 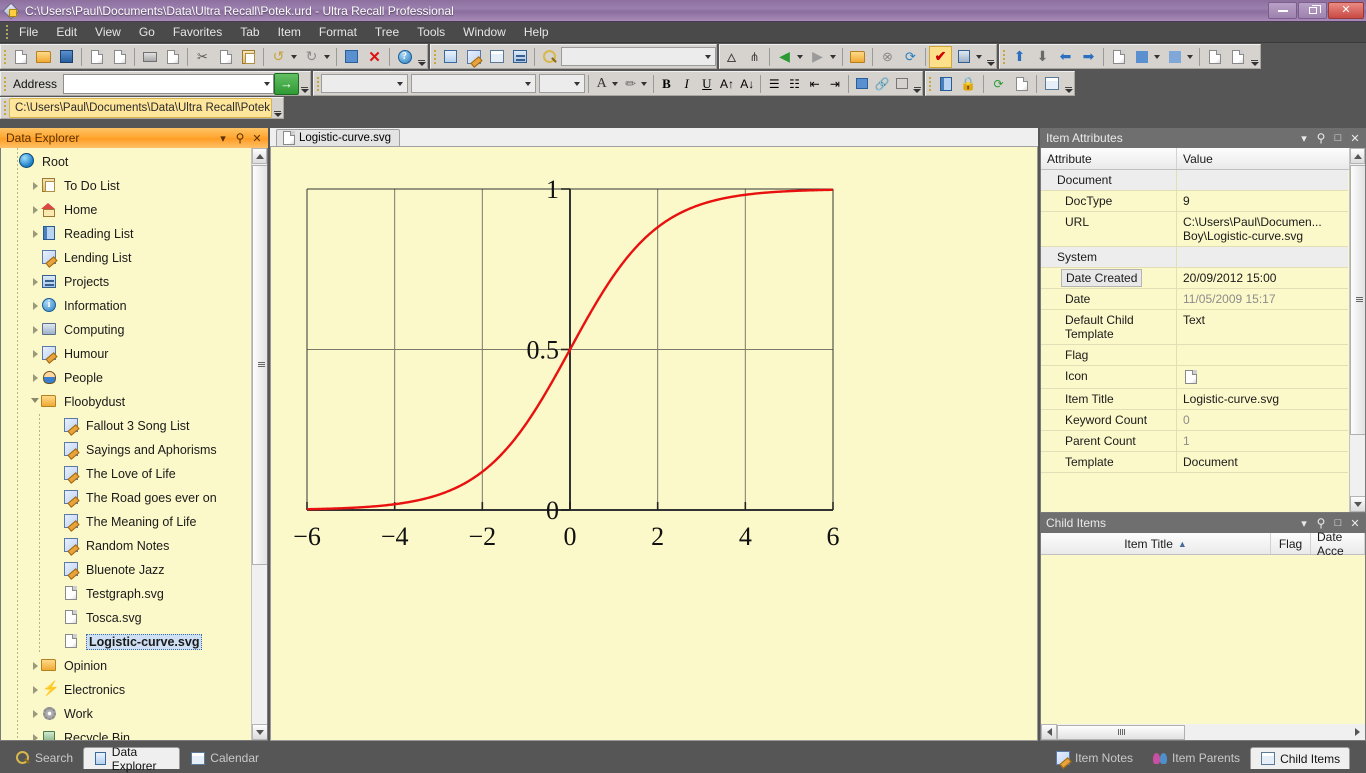 What do you see at coordinates (882, 84) in the screenshot?
I see `insert-link-icon: 🔗` at bounding box center [882, 84].